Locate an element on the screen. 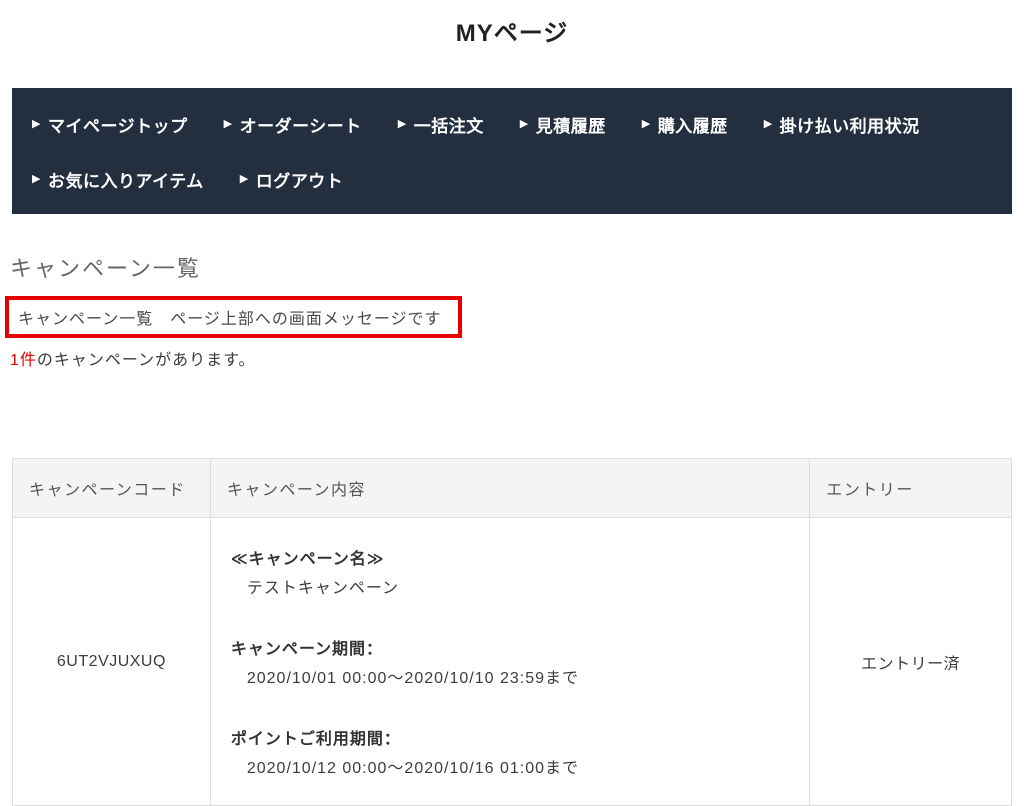 Image resolution: width=1024 pixels, height=806 pixels. point-period-value: 2020/10/12 00:00～2020/10/16 01:00まで is located at coordinates (412, 768).